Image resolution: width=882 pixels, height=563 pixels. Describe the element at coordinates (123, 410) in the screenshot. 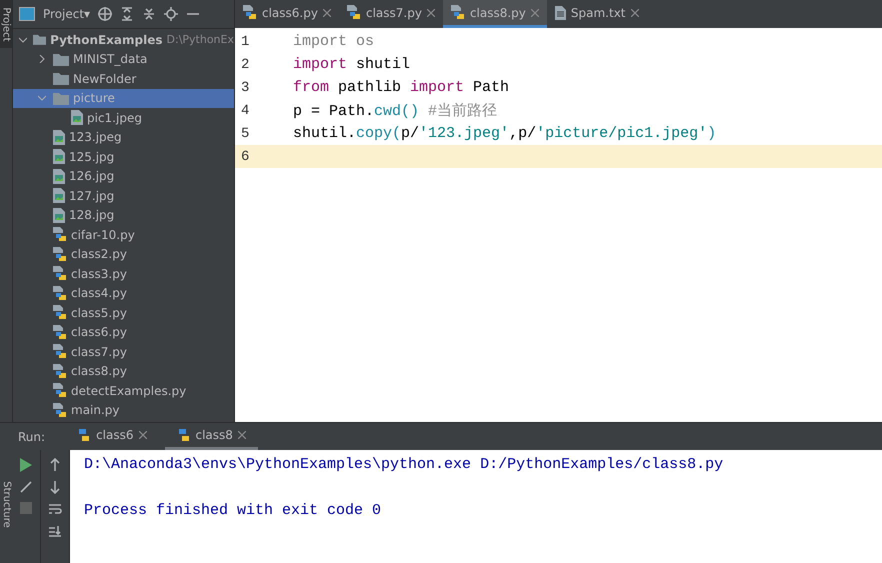

I see `tree-item: main.py` at that location.